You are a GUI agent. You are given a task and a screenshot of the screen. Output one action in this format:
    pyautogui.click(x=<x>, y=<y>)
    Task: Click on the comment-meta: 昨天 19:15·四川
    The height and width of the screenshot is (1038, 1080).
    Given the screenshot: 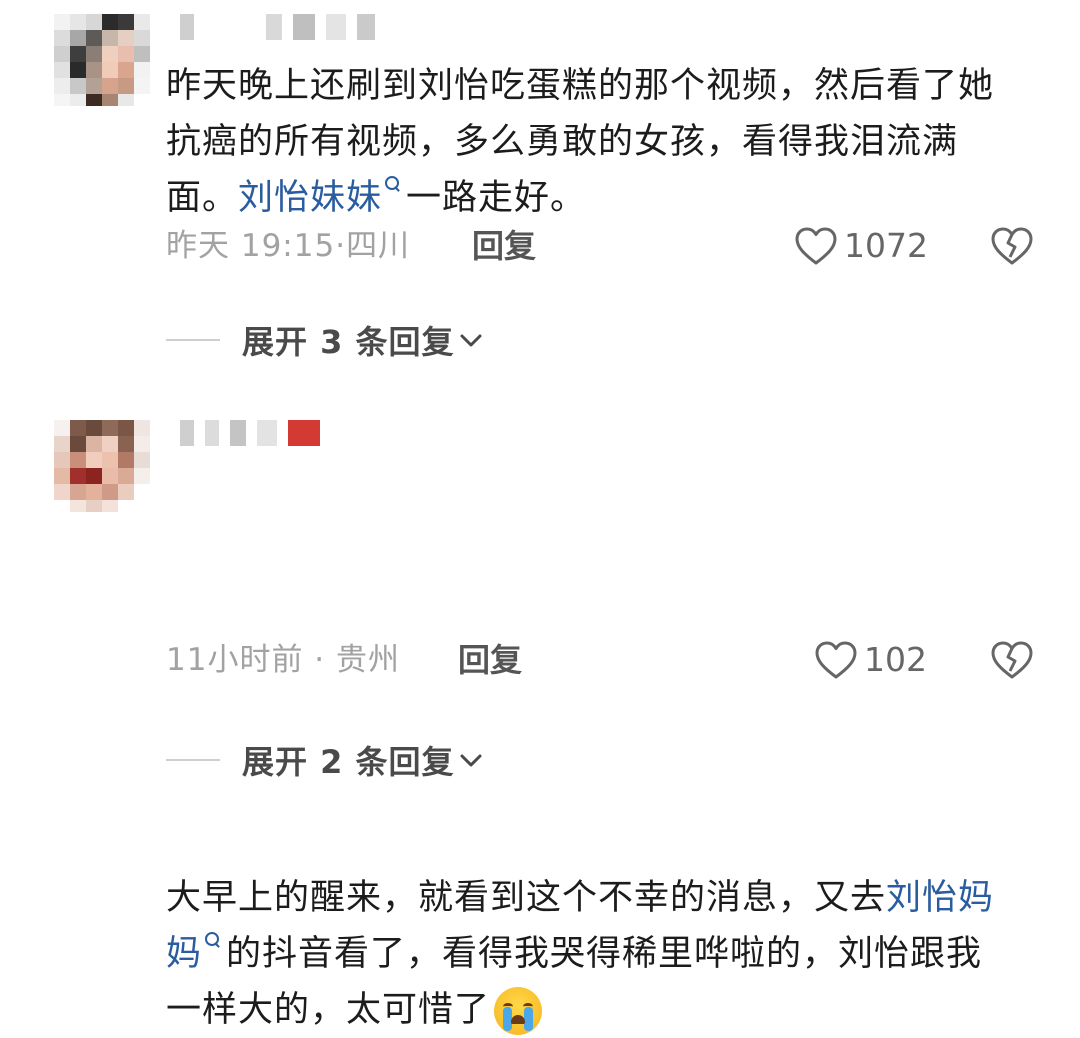 What is the action you would take?
    pyautogui.click(x=288, y=246)
    